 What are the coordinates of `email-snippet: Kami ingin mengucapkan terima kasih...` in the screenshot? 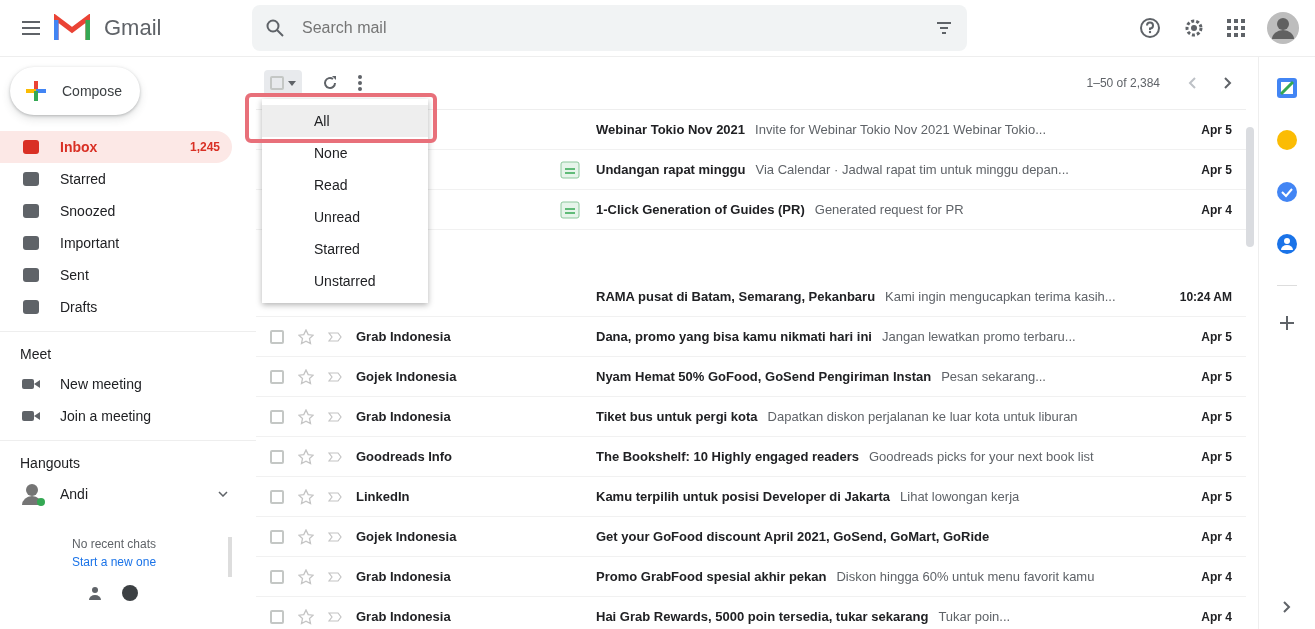 It's located at (1000, 296).